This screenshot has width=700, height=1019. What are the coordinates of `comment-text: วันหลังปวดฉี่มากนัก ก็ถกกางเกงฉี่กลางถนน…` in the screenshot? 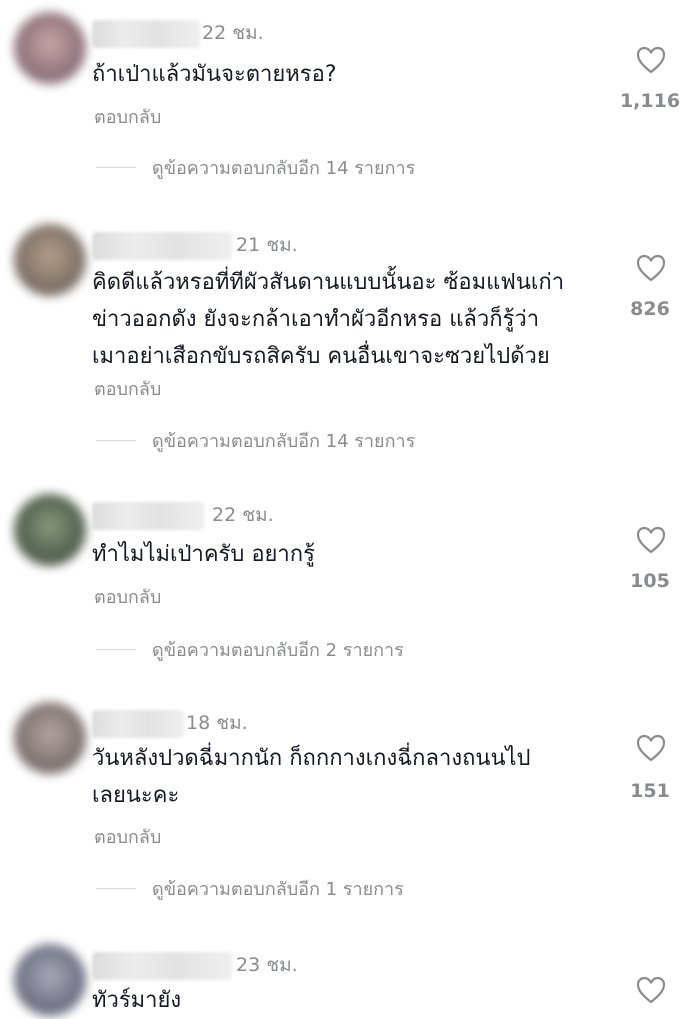 It's located at (311, 777).